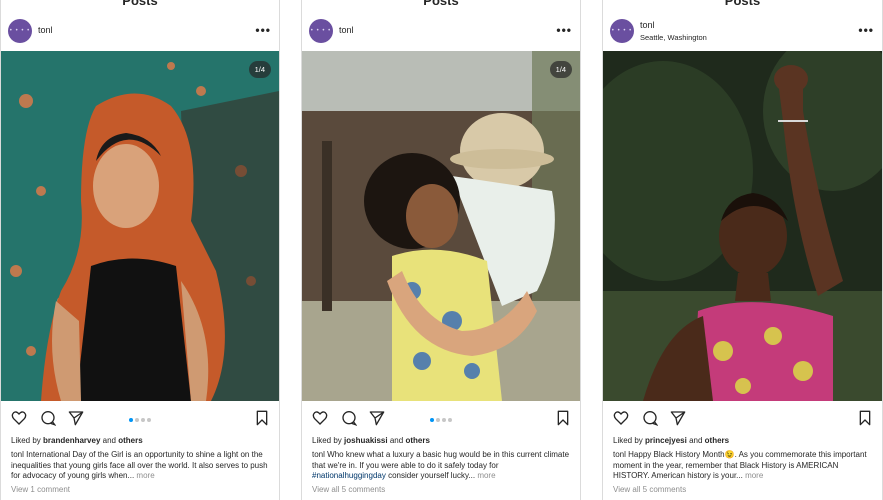 The height and width of the screenshot is (500, 883). I want to click on view-comments-link: View 1 comment, so click(40, 489).